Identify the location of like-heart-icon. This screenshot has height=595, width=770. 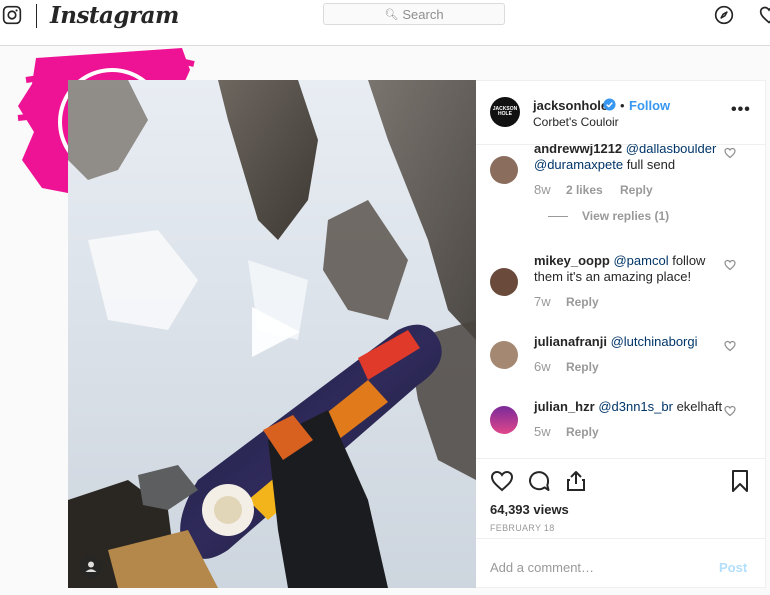
(502, 481).